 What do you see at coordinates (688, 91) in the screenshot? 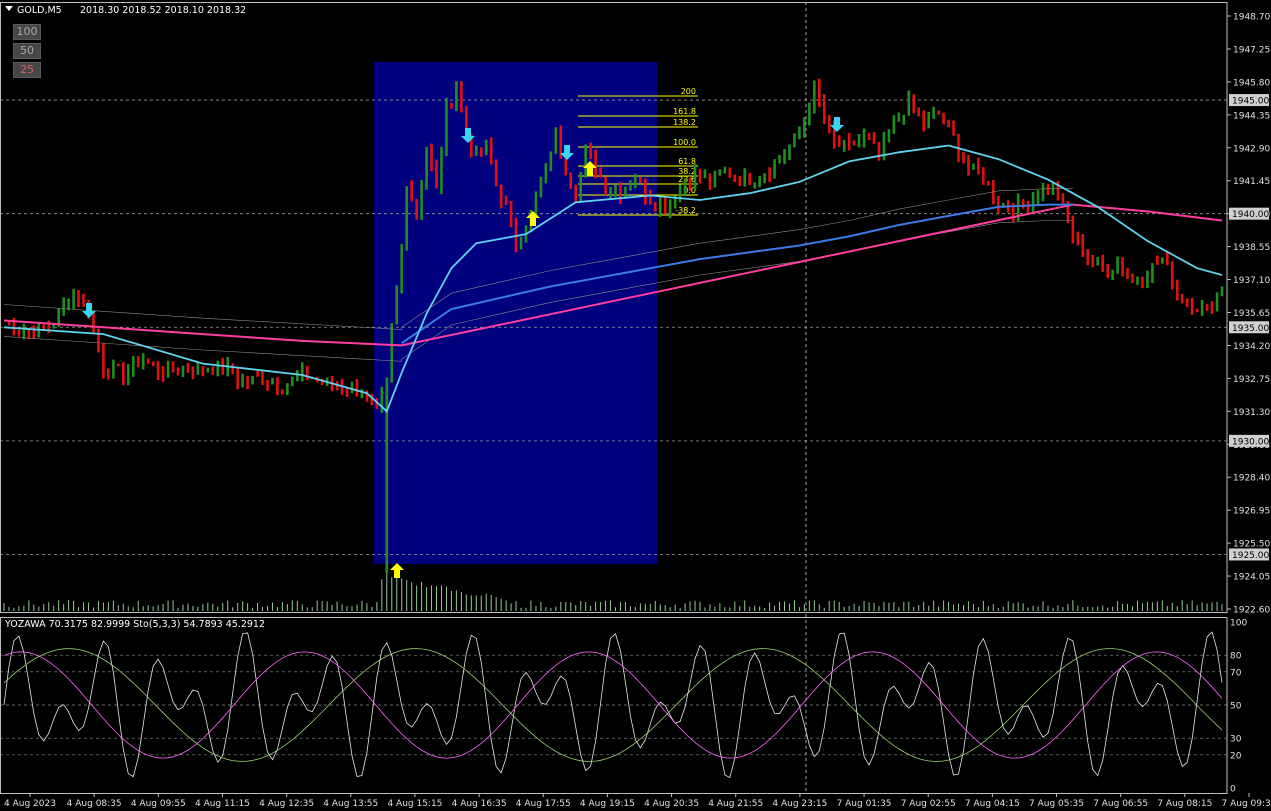
I see `fib-level-label: 200` at bounding box center [688, 91].